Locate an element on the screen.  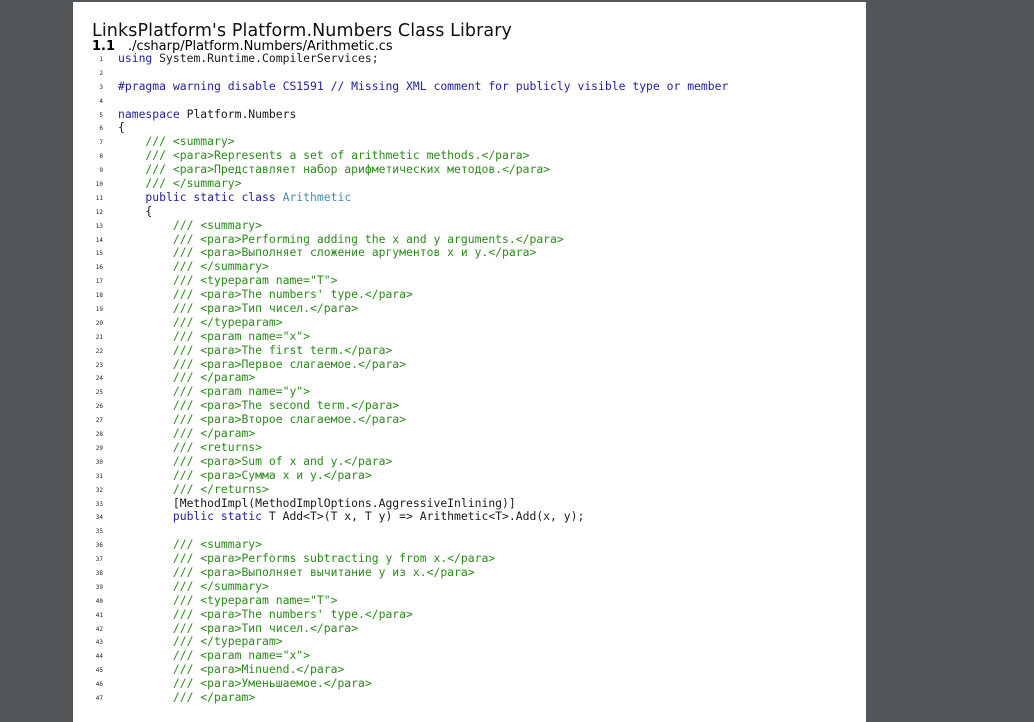
line-number: 6 is located at coordinates (101, 129).